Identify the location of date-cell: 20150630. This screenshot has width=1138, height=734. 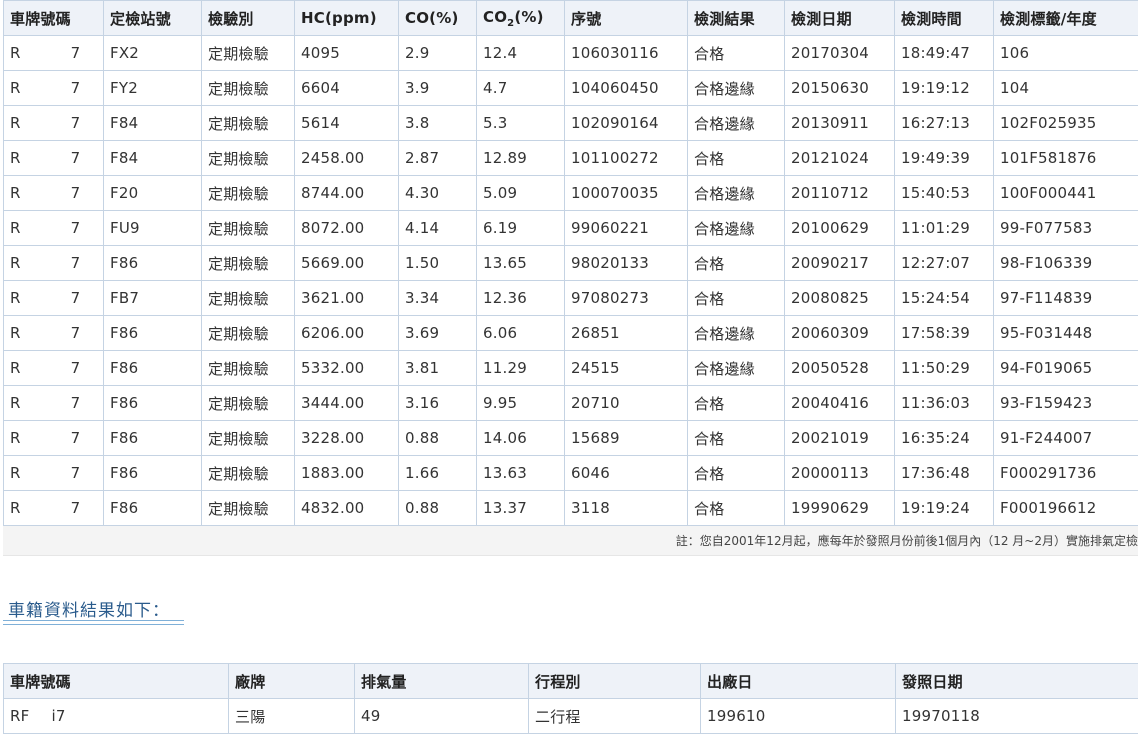
(839, 88).